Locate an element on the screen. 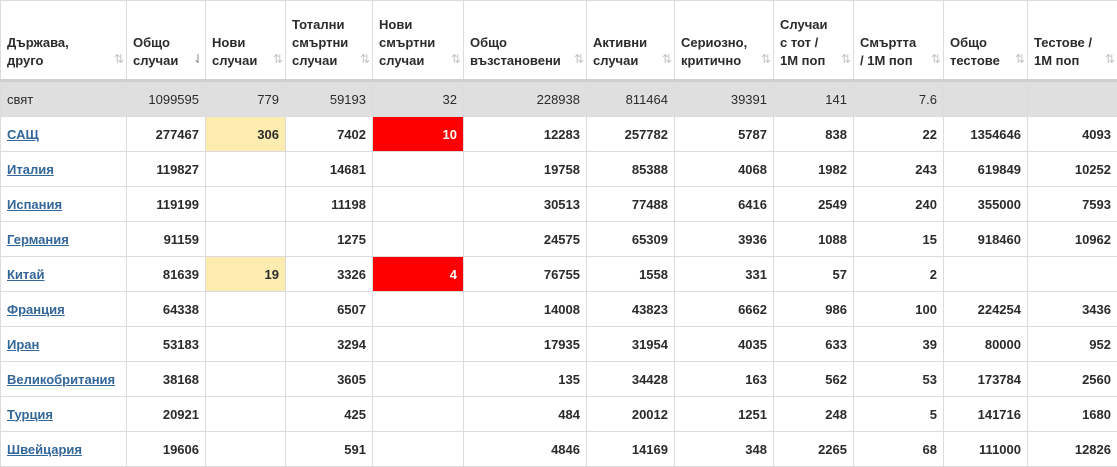 The height and width of the screenshot is (467, 1117). country-link: САЩ is located at coordinates (23, 134).